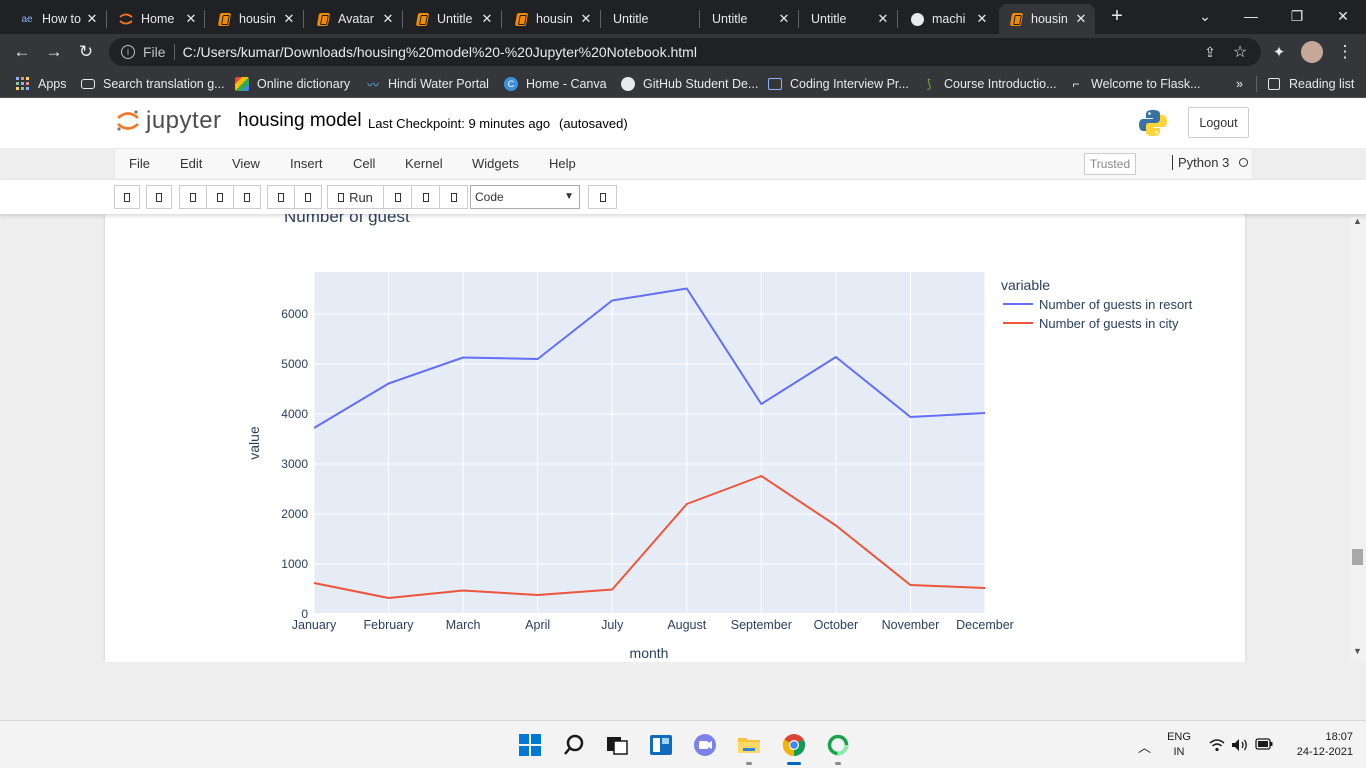 The height and width of the screenshot is (768, 1366). Describe the element at coordinates (1345, 52) in the screenshot. I see `browser-menu-icon: ⋮` at that location.